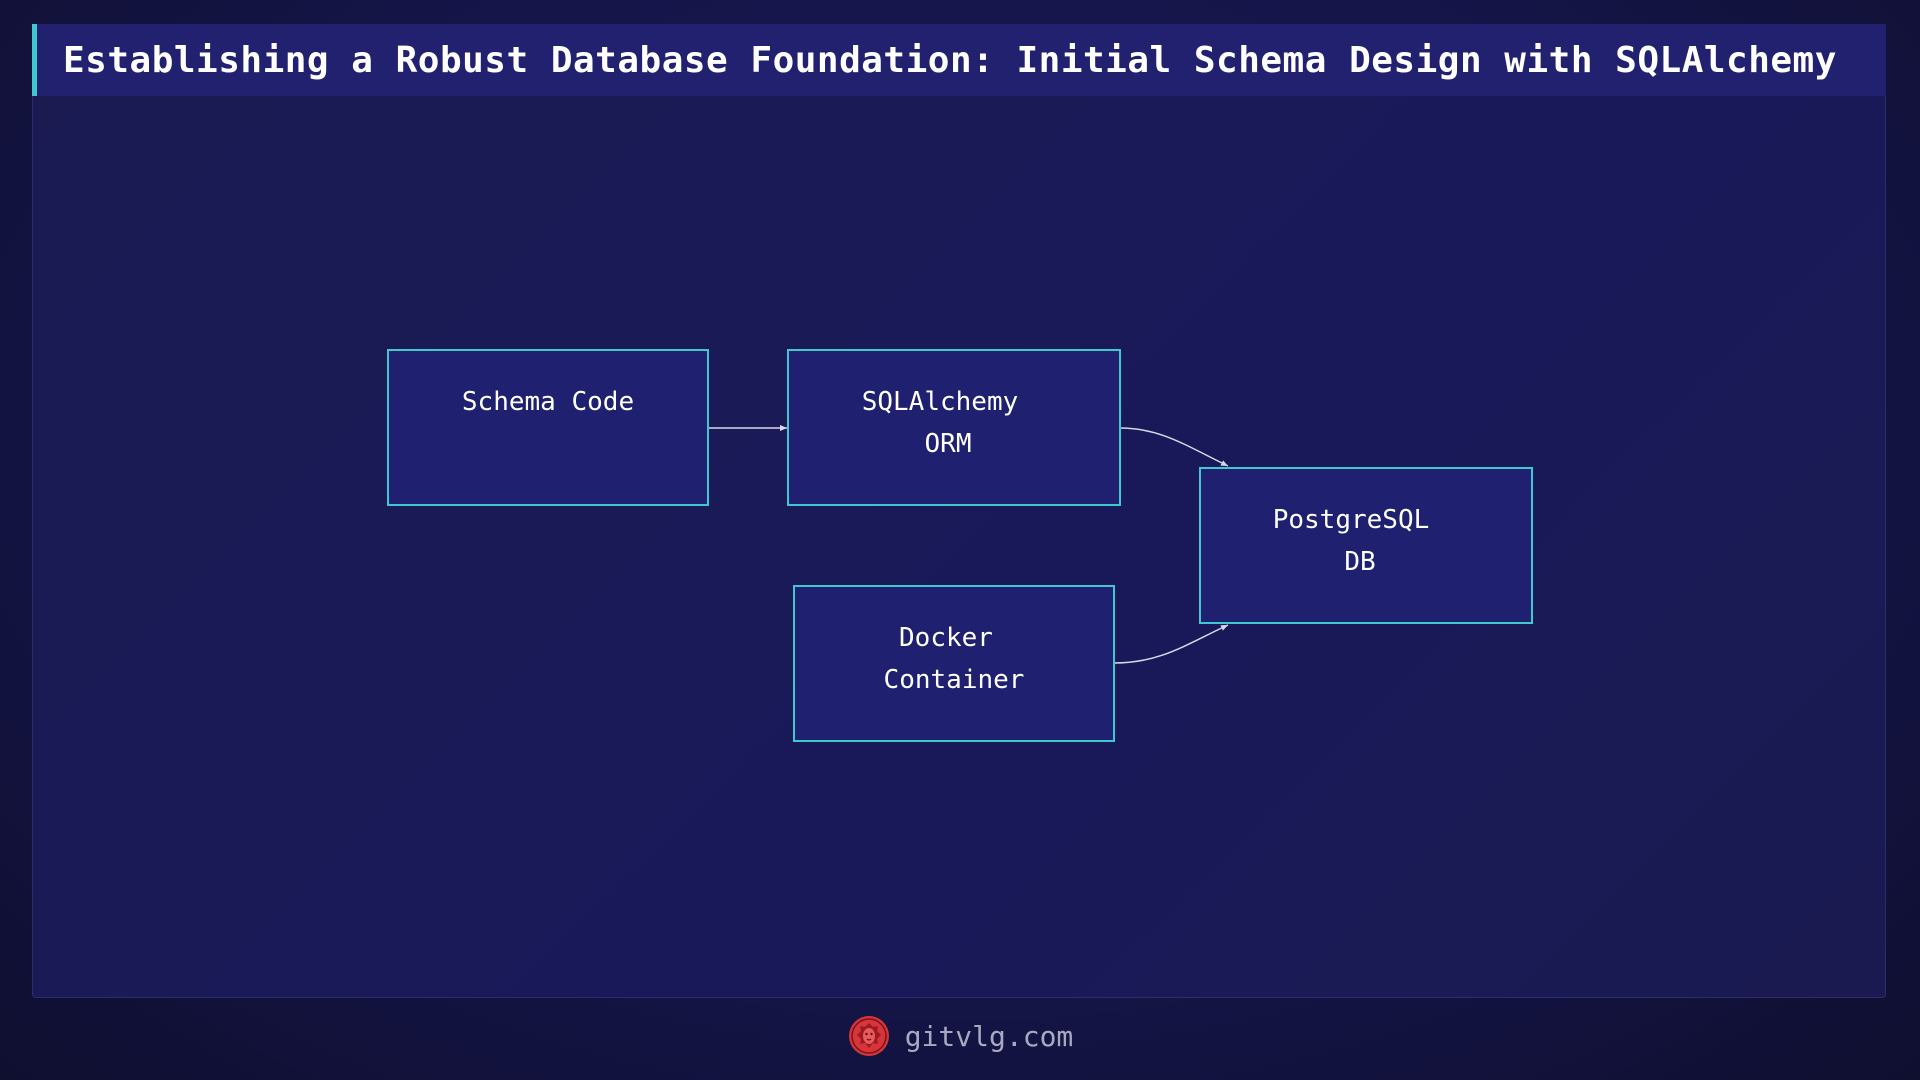  Describe the element at coordinates (1171, 644) in the screenshot. I see `edge-docker-to-postgres` at that location.